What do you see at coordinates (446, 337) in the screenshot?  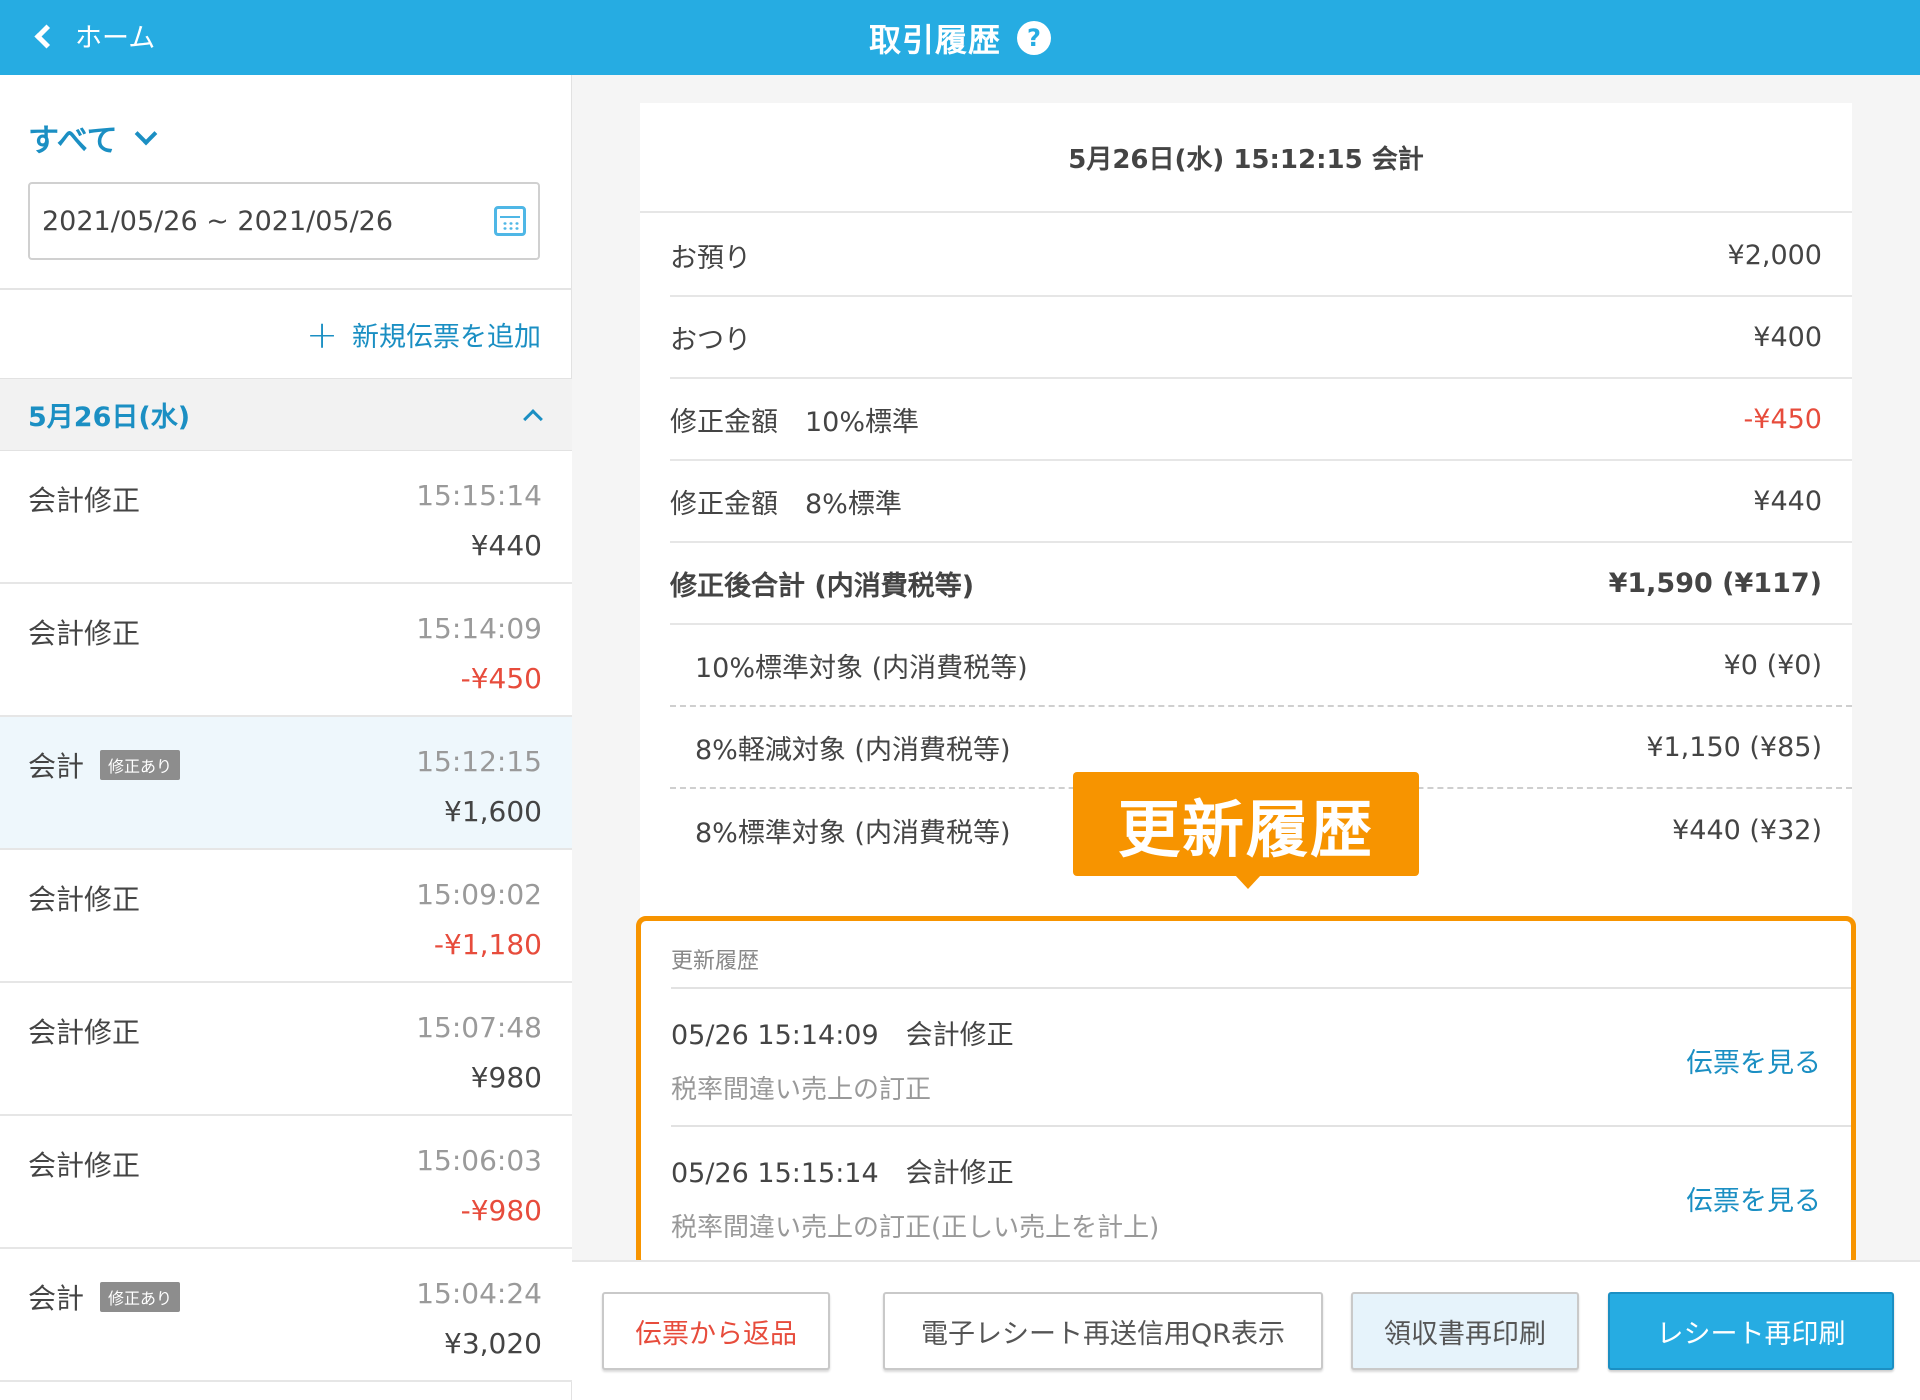 I see `add-ticket-label: 新規伝票を追加` at bounding box center [446, 337].